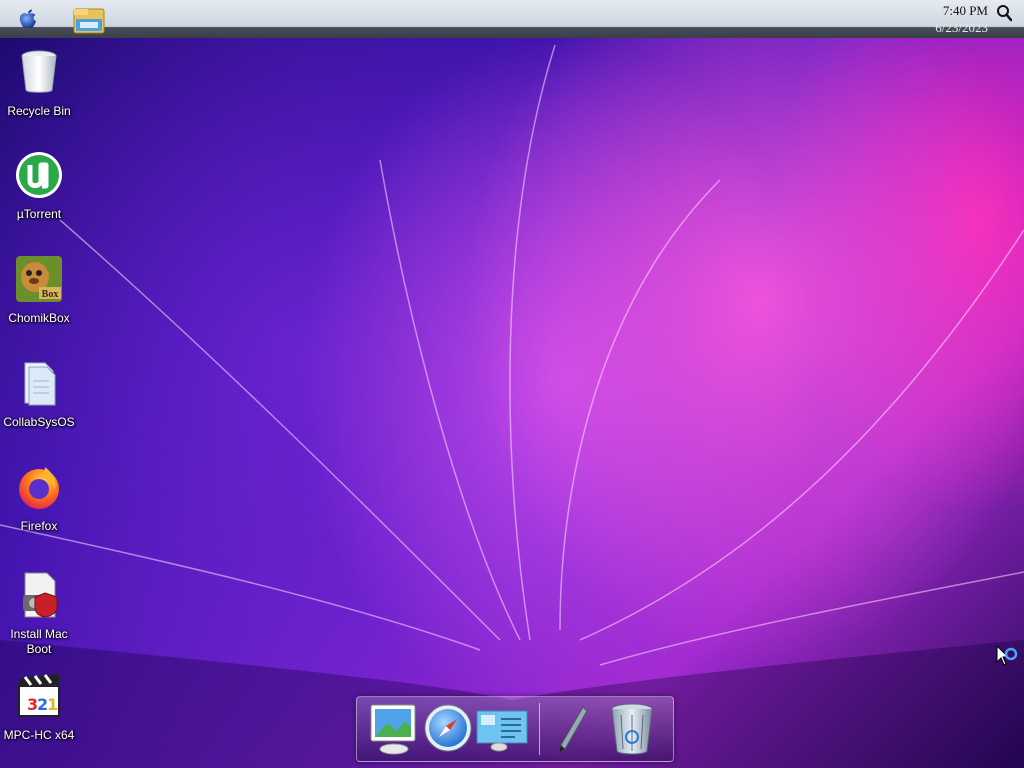 The image size is (1024, 768). I want to click on desktop-icon-install-mac-boot: Install Mac Boot, so click(39, 614).